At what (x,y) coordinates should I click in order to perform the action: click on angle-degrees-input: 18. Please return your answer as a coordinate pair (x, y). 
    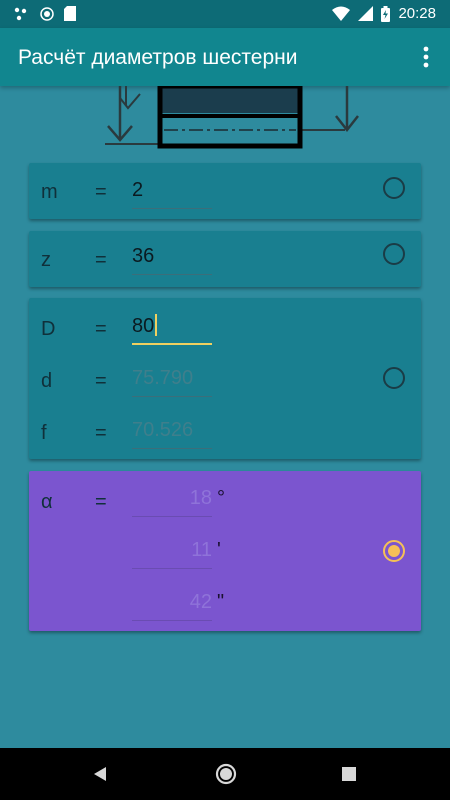
    Looking at the image, I should click on (172, 500).